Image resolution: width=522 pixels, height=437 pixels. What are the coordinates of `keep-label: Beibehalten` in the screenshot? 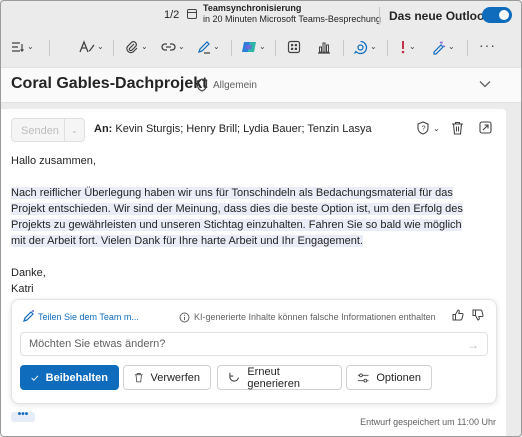 It's located at (76, 377).